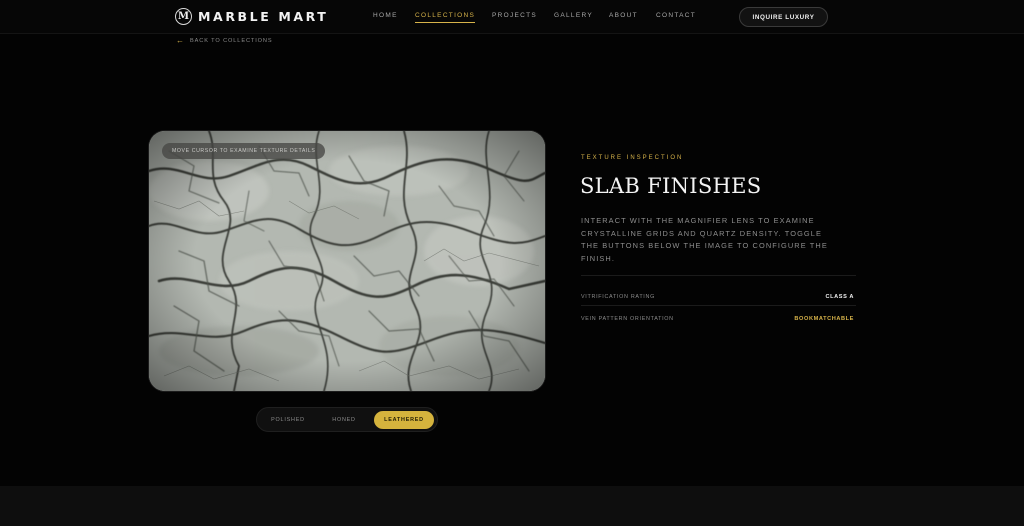 The height and width of the screenshot is (526, 1024). Describe the element at coordinates (231, 41) in the screenshot. I see `back-link-label: BACK TO COLLECTIONS` at that location.